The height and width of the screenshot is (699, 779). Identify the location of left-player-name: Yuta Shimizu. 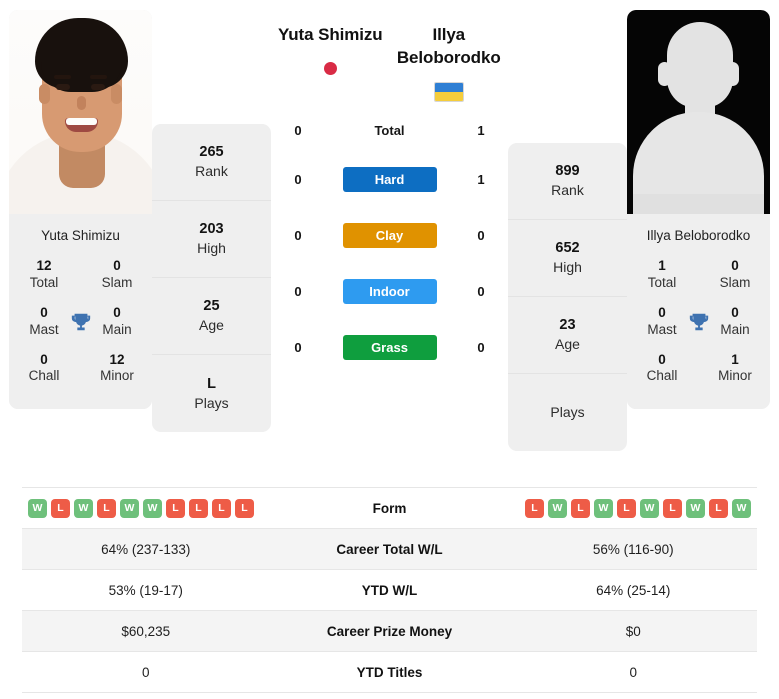
(330, 35).